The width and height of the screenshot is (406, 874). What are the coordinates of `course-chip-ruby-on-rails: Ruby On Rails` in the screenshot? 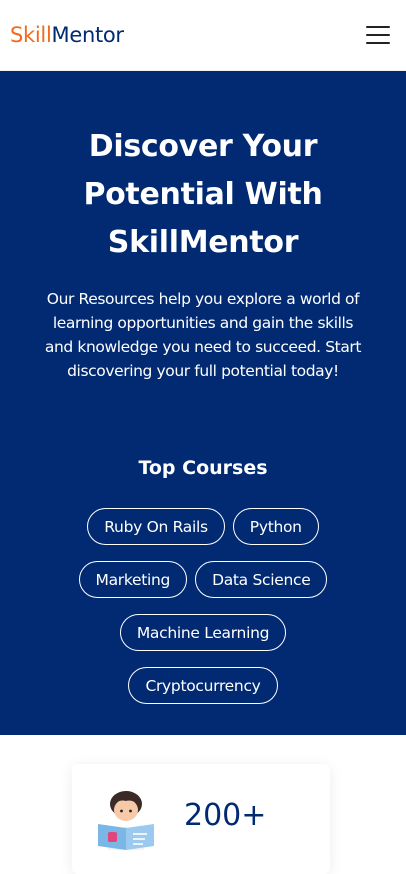 It's located at (156, 526).